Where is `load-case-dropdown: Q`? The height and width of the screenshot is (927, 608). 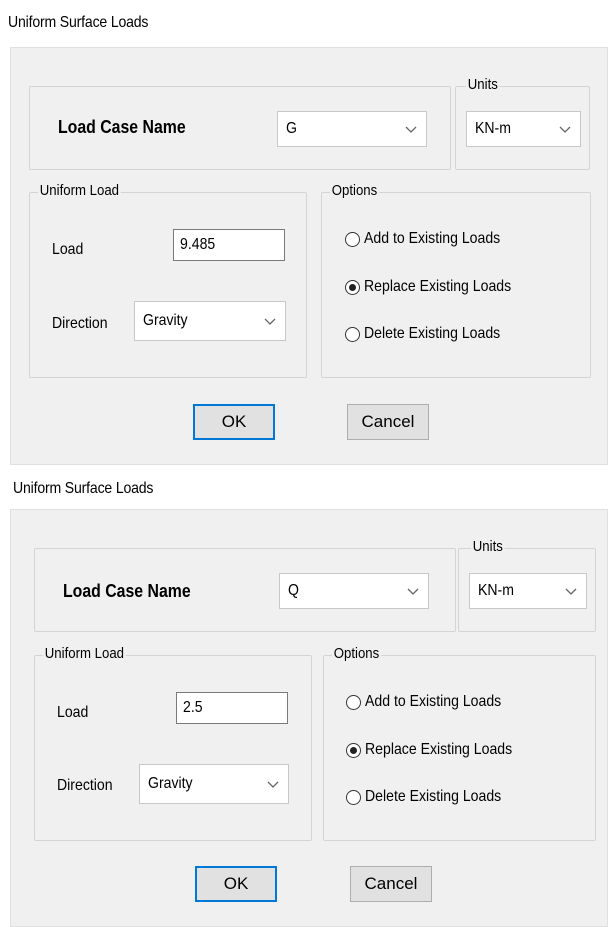
load-case-dropdown: Q is located at coordinates (354, 591).